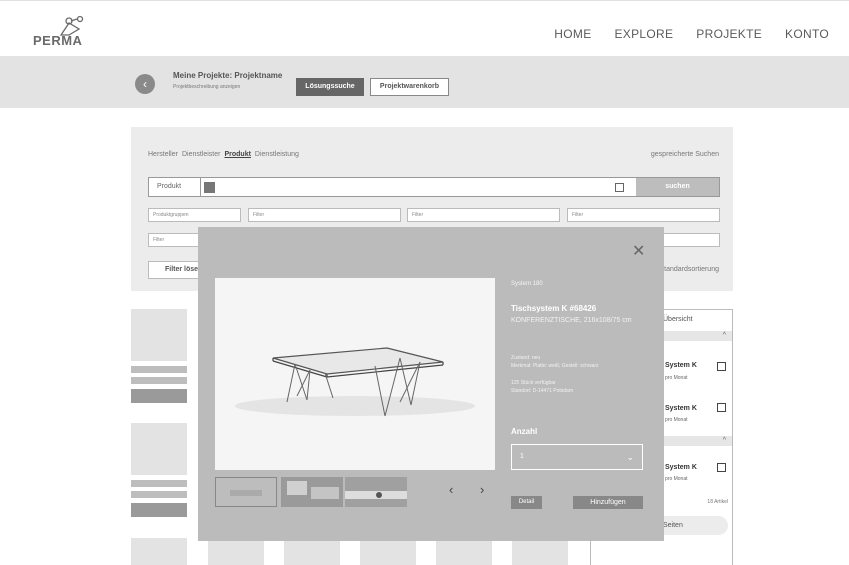 This screenshot has height=565, width=849. I want to click on search-cursor-icon, so click(209, 187).